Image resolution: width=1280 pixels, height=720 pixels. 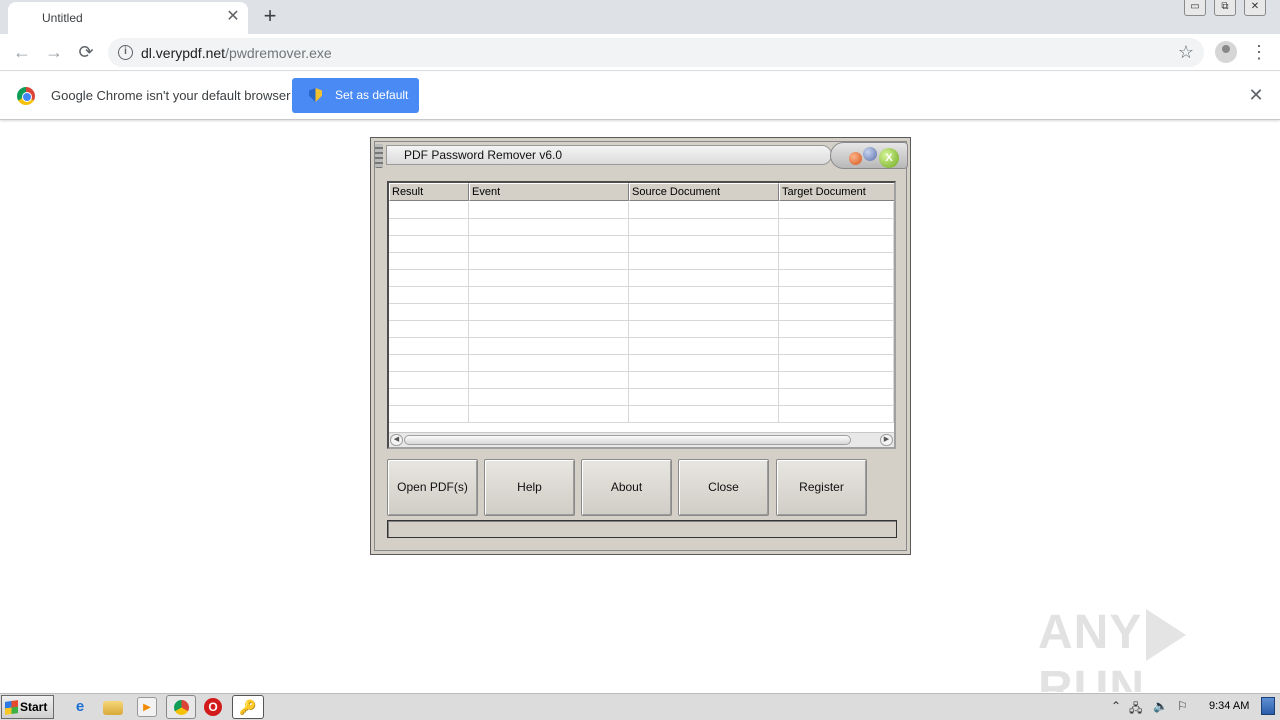 I want to click on new-tab-button: +, so click(x=270, y=16).